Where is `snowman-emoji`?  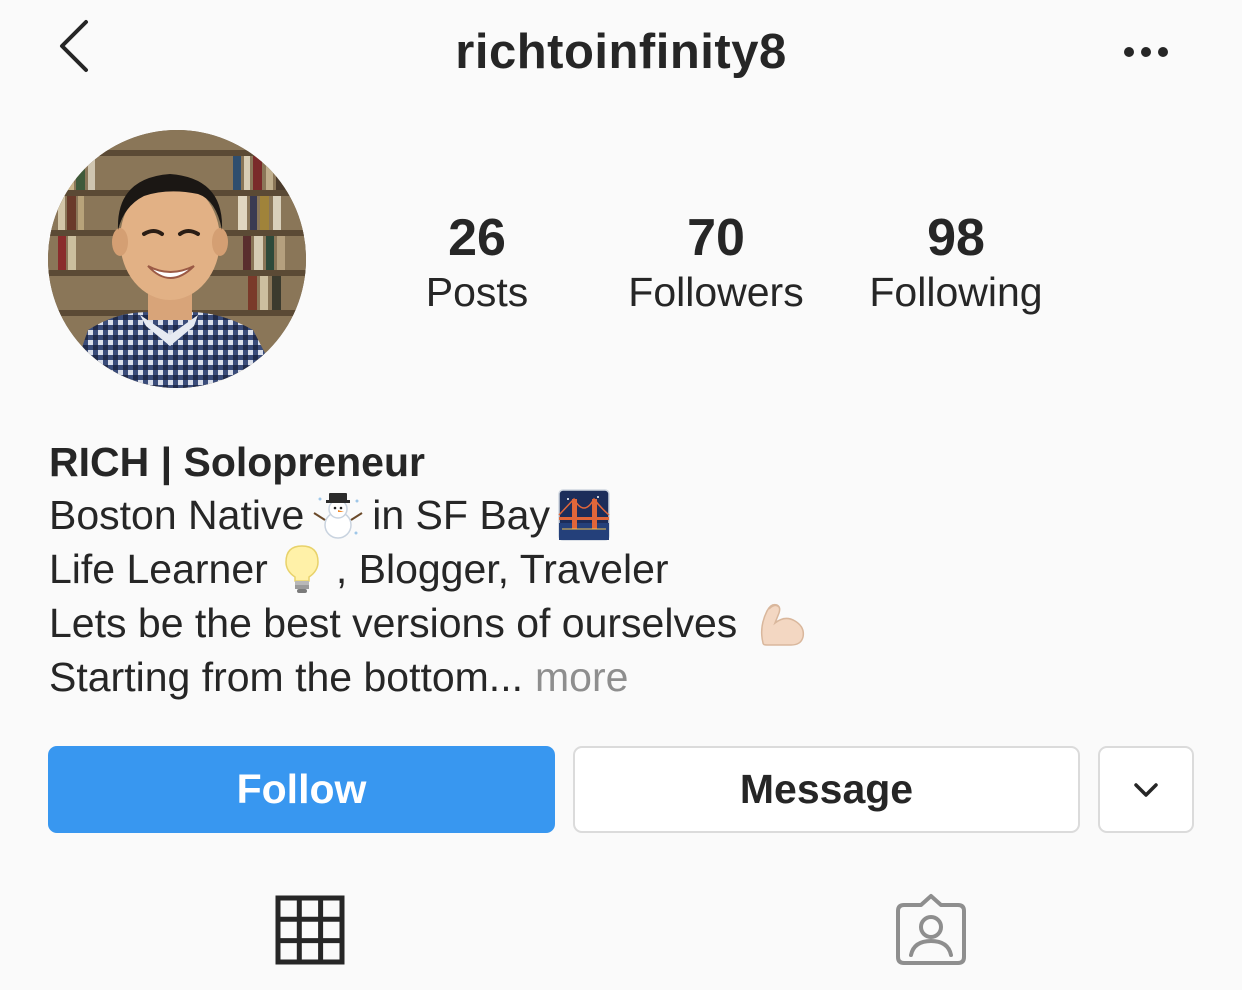 snowman-emoji is located at coordinates (338, 516).